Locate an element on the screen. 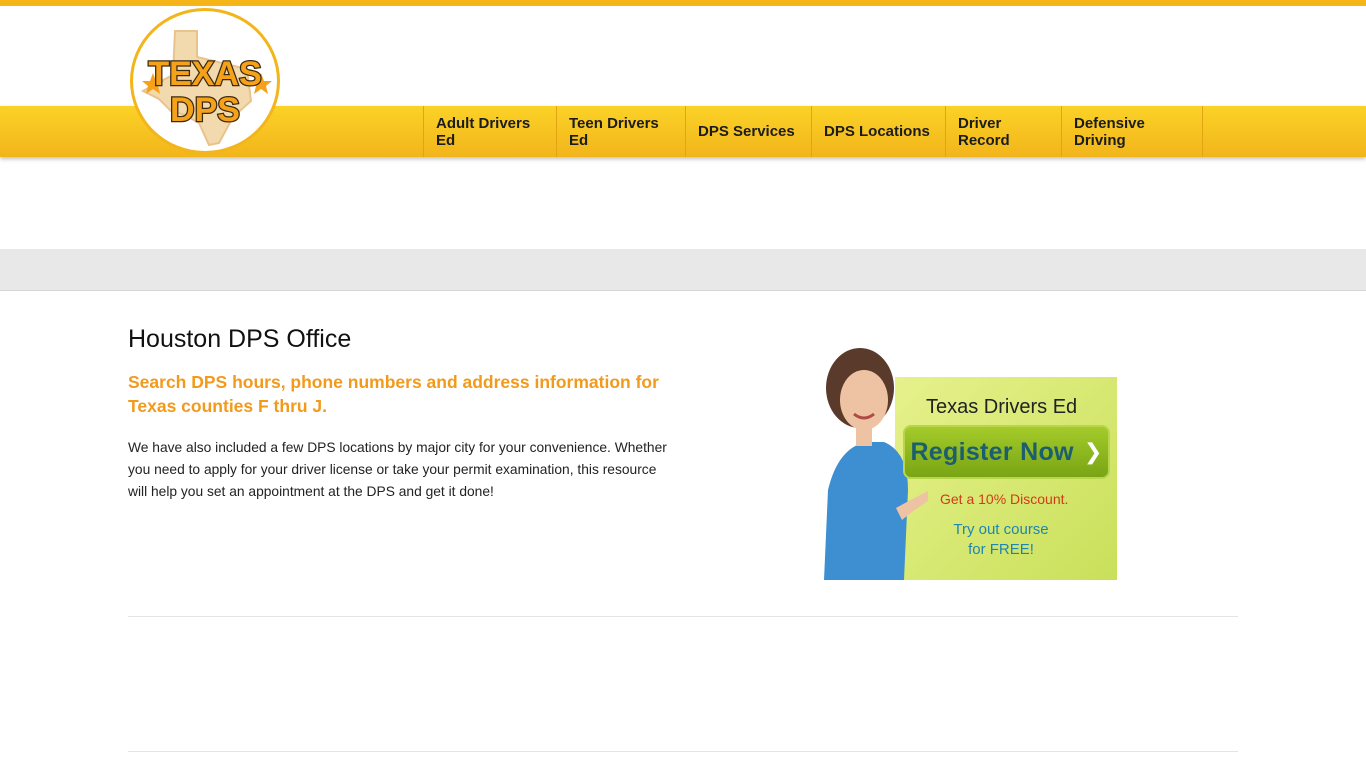 Image resolution: width=1366 pixels, height=768 pixels. top-accent-line is located at coordinates (683, 3).